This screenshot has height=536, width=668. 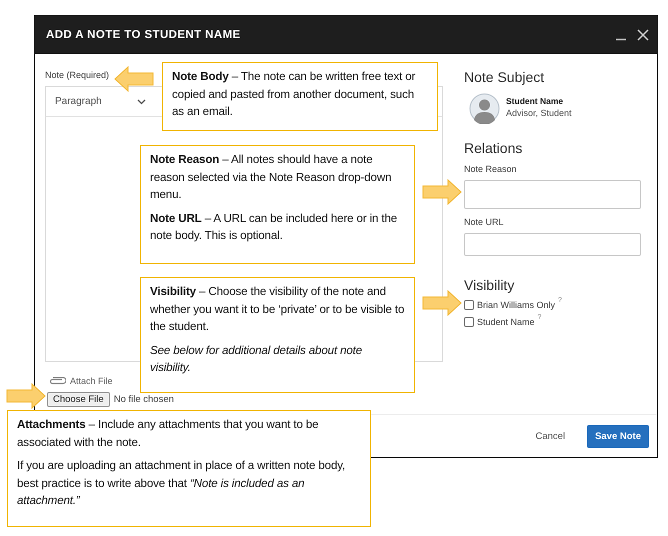 I want to click on field-label: Note URL, so click(x=484, y=222).